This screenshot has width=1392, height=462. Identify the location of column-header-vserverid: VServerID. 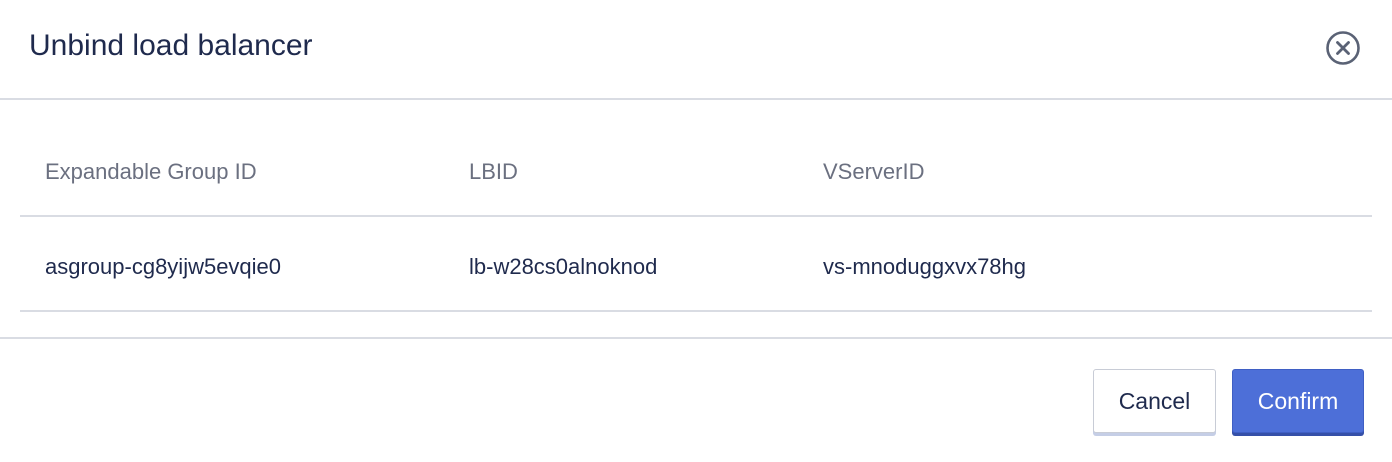
(874, 171).